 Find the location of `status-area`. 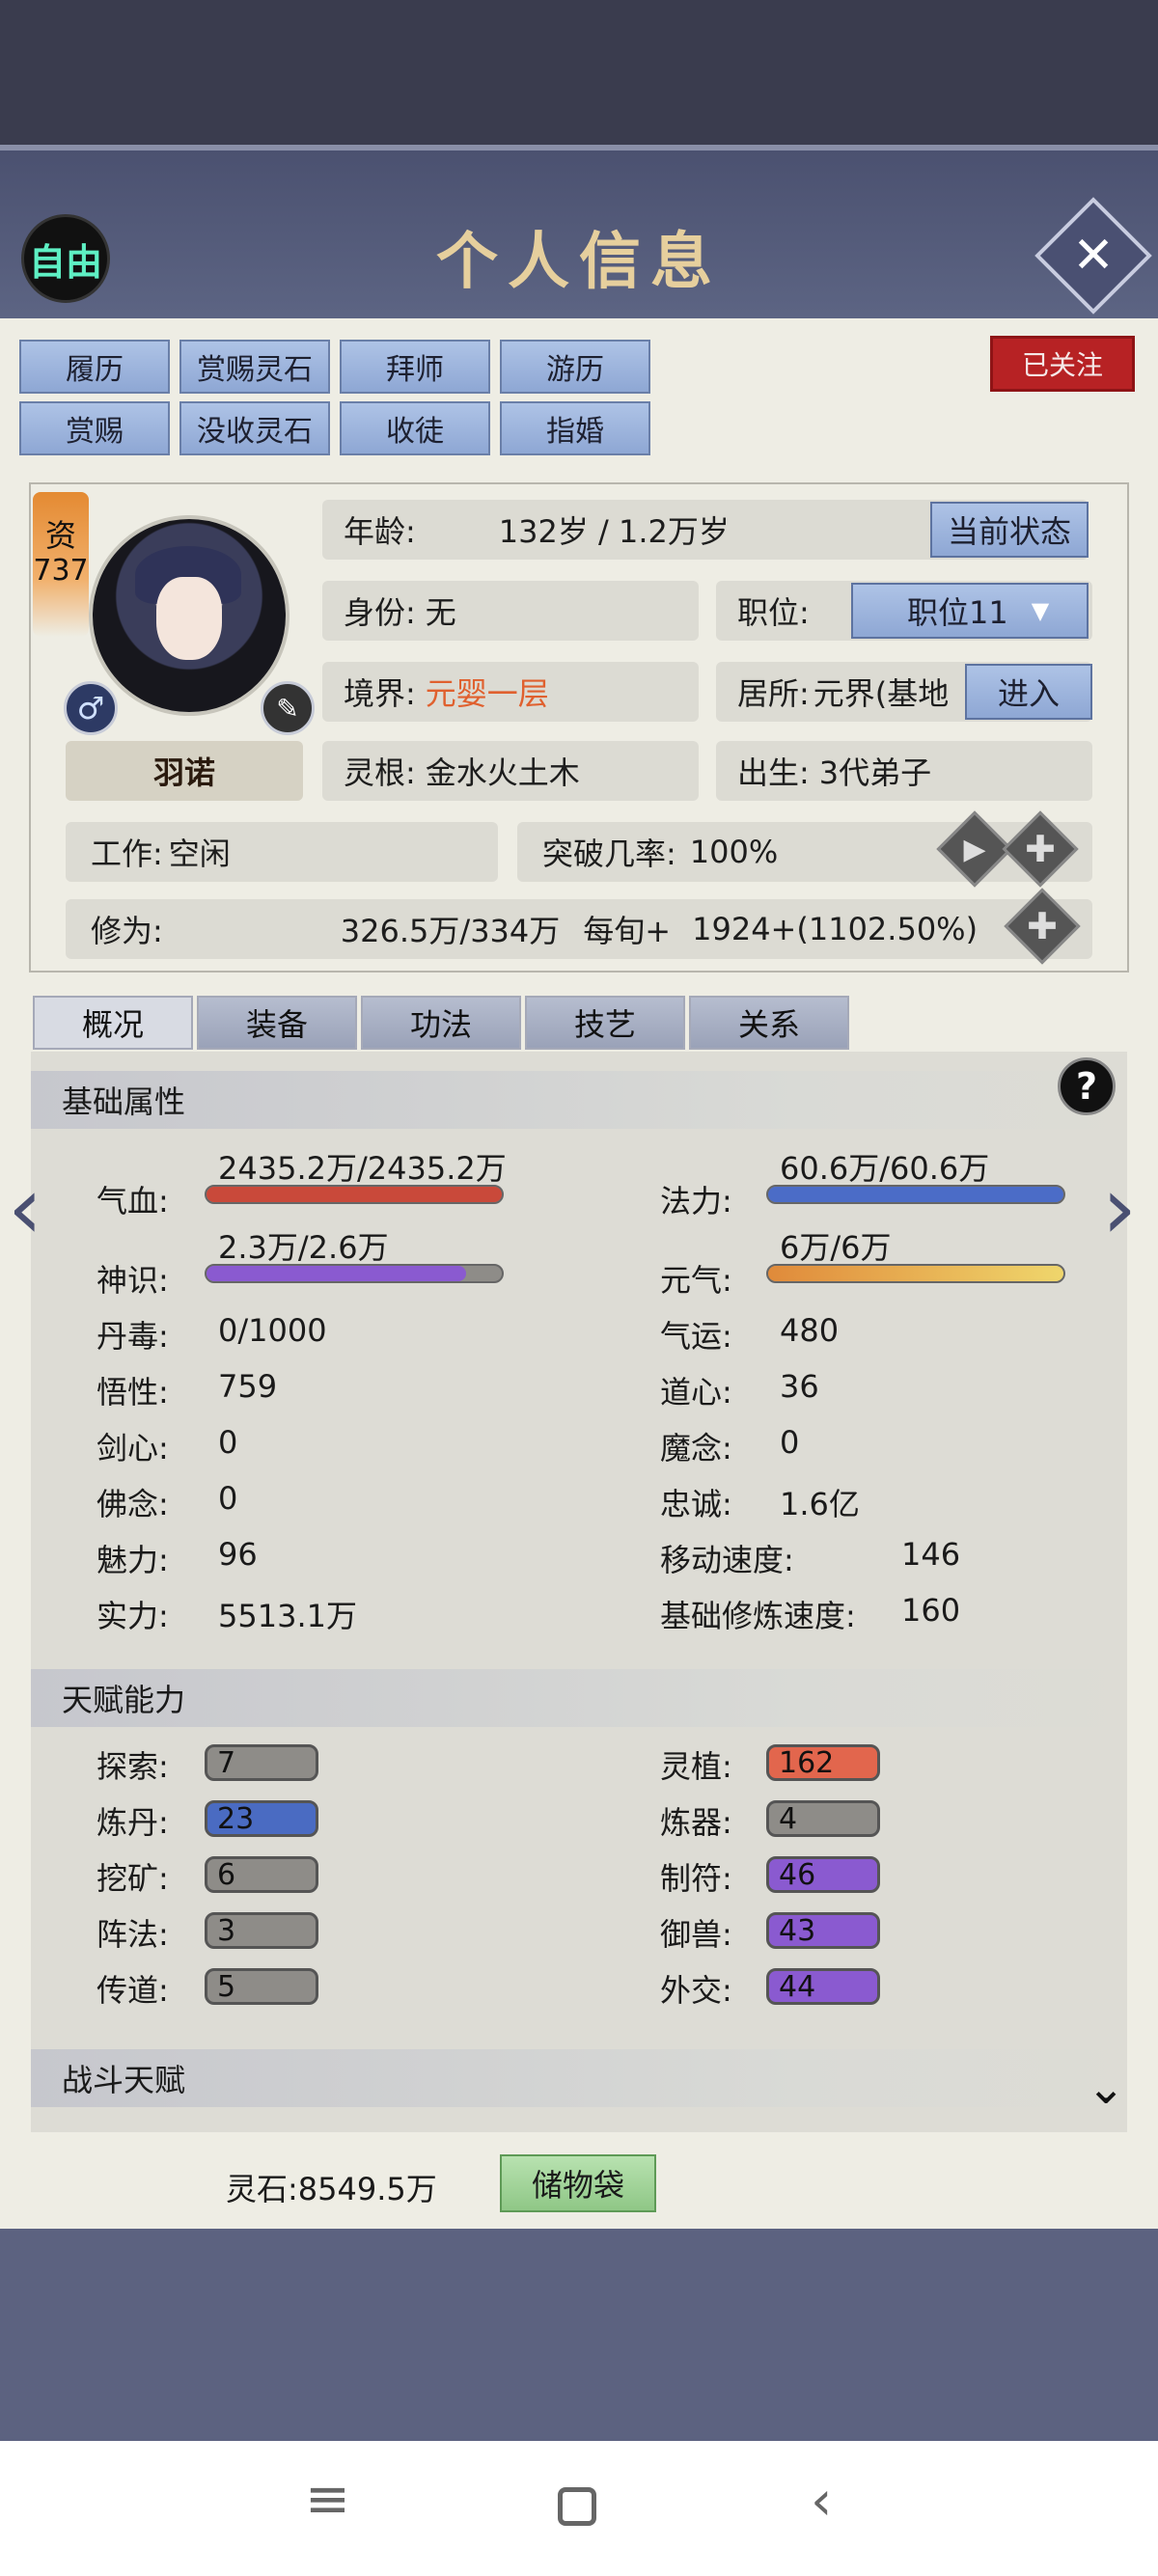

status-area is located at coordinates (579, 72).